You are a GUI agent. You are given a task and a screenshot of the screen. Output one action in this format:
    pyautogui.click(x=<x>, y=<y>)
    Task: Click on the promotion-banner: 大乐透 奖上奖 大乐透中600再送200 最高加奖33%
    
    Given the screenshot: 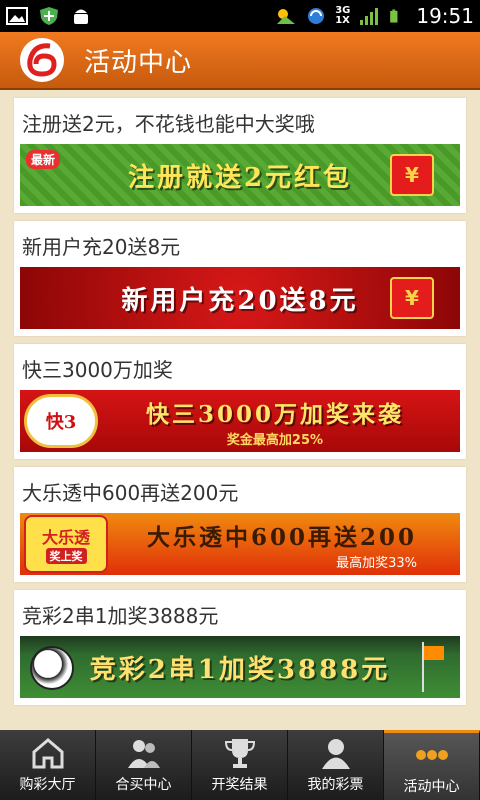 What is the action you would take?
    pyautogui.click(x=240, y=544)
    